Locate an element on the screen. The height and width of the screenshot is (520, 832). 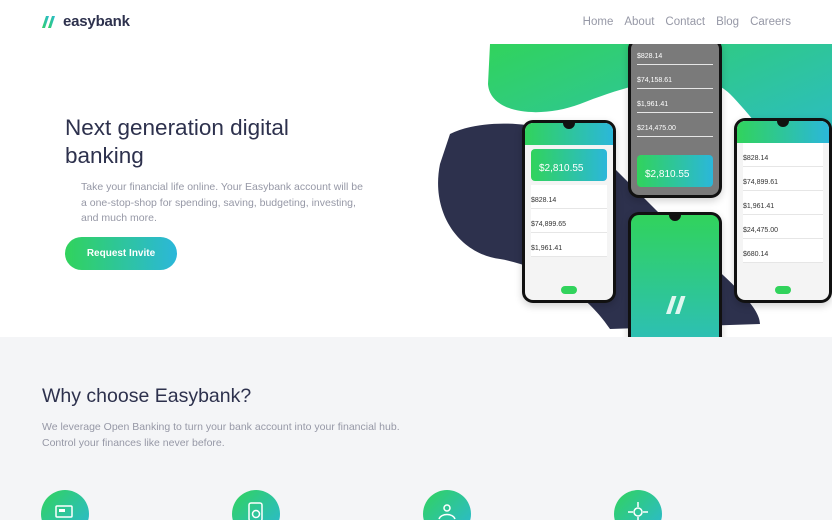
transaction-row: $74,899.61 is located at coordinates (783, 179).